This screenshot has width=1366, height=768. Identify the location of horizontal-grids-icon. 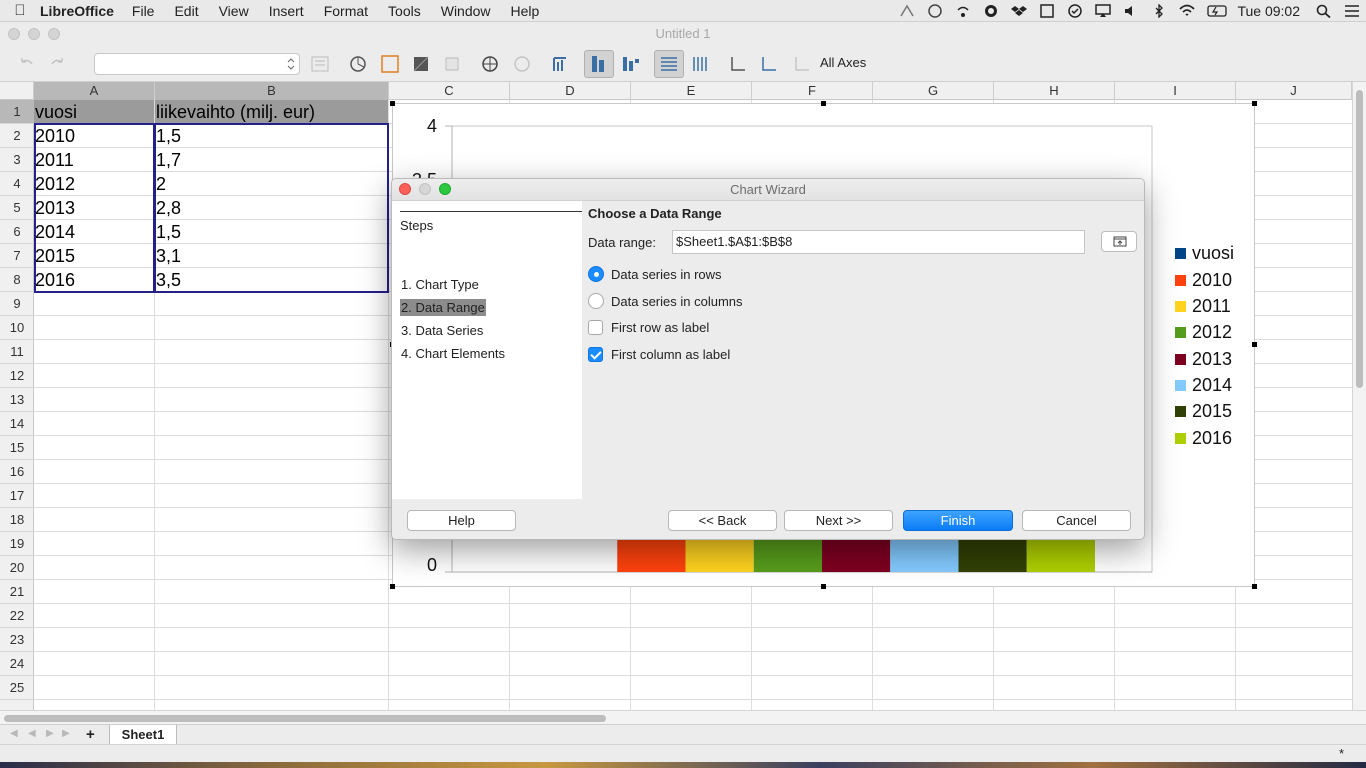
(669, 64).